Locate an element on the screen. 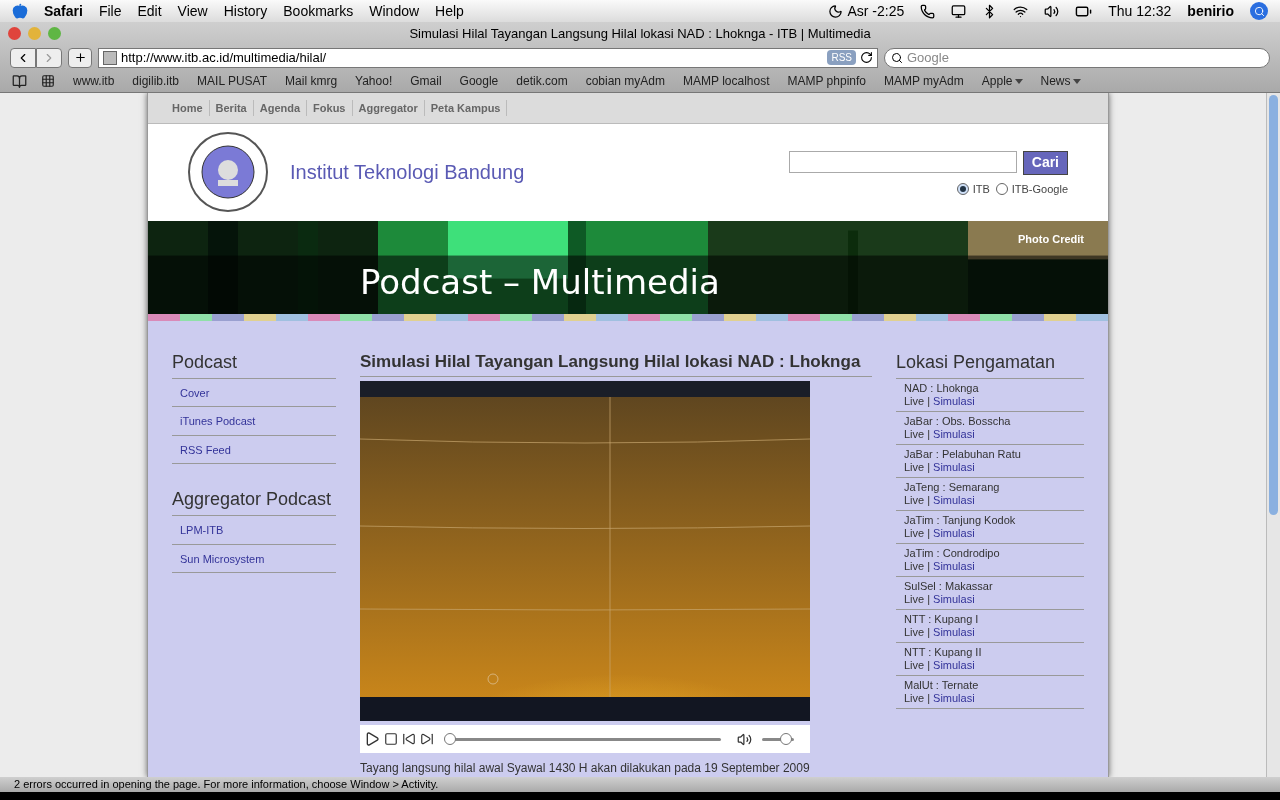 This screenshot has height=800, width=1280. menu-item: Bookmarks is located at coordinates (318, 11).